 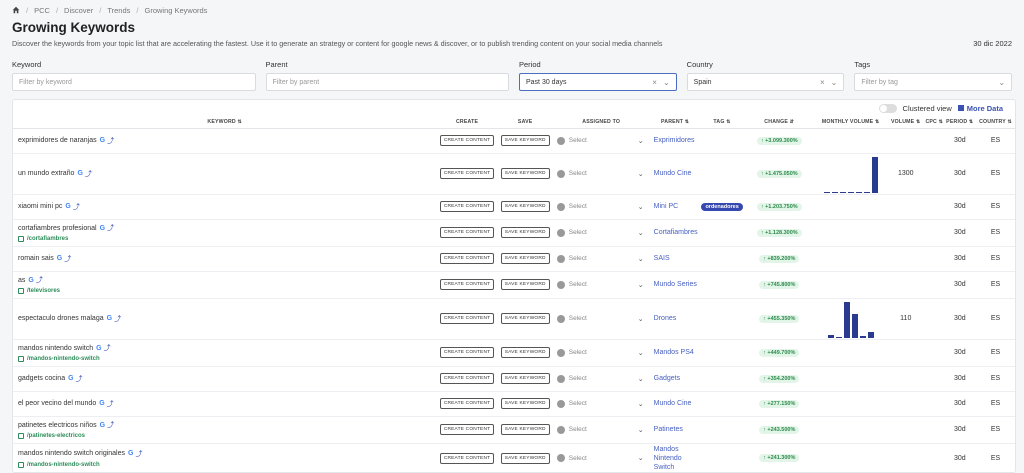 I want to click on keyword-text: cortafiambres profesional, so click(x=57, y=228).